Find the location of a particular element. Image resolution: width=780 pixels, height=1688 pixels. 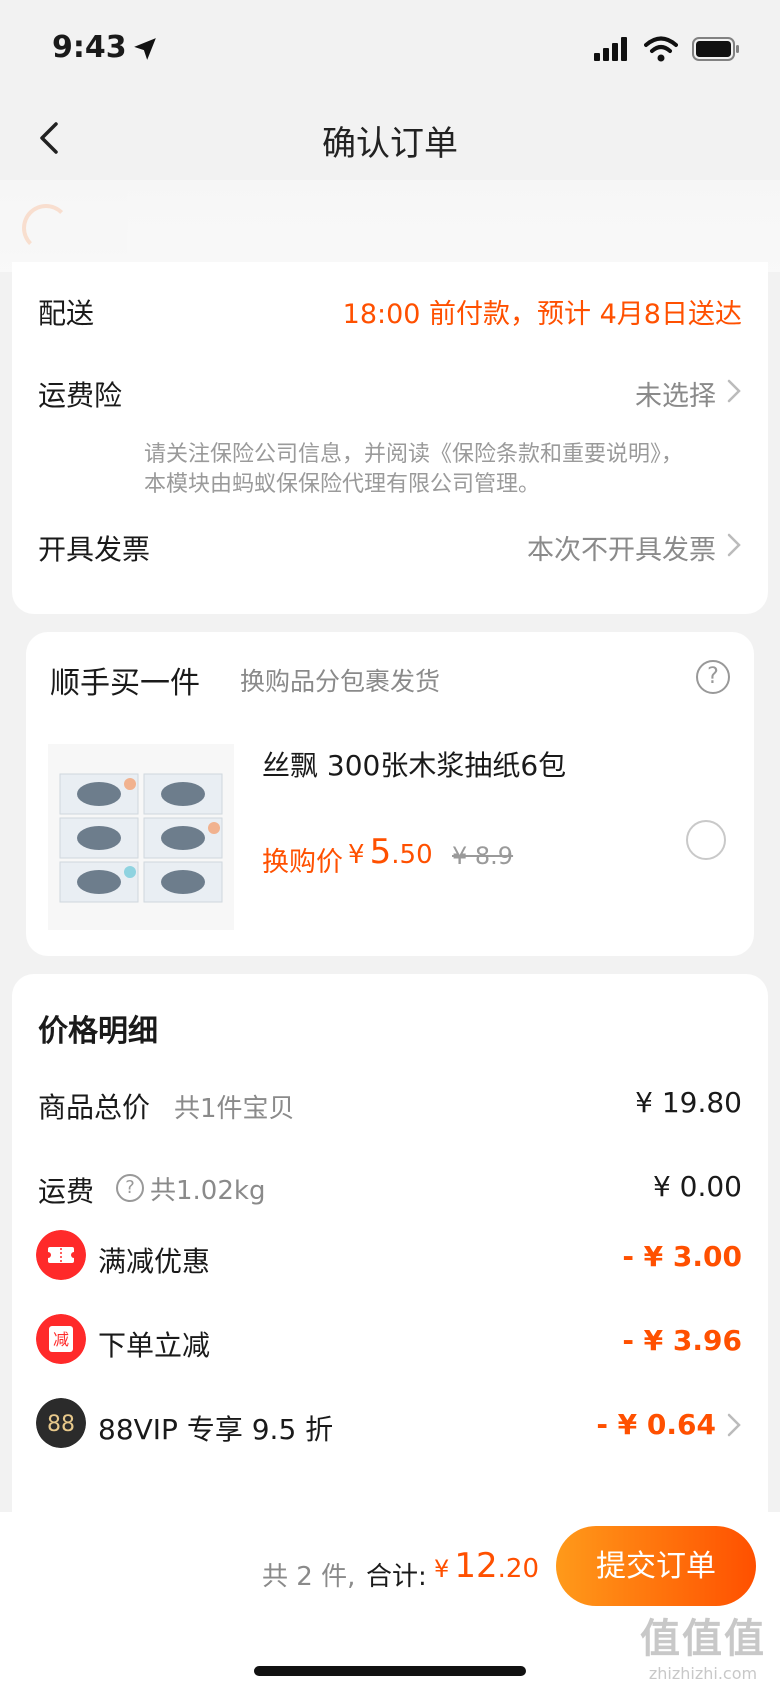

shipping-insurance-label: 运费险 is located at coordinates (80, 395).